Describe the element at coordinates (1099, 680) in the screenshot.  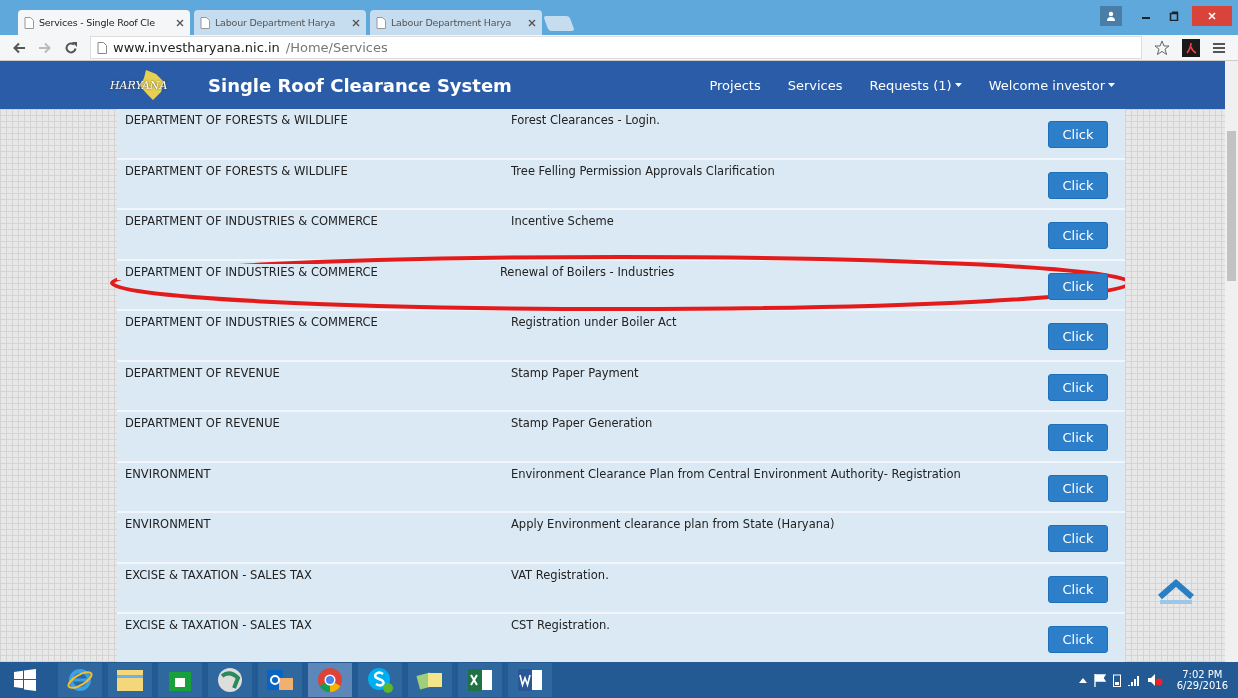
I see `flag-icon` at that location.